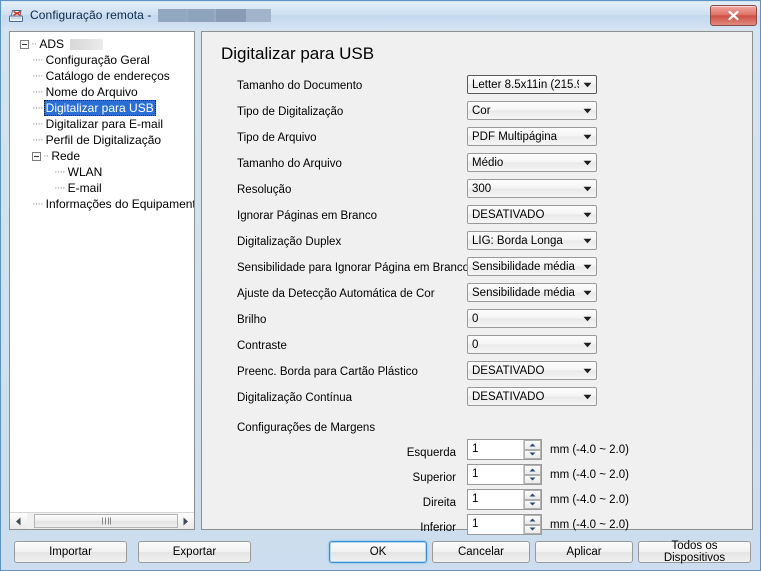  What do you see at coordinates (102, 156) in the screenshot?
I see `sidebar-item-rede: ·· Rede` at bounding box center [102, 156].